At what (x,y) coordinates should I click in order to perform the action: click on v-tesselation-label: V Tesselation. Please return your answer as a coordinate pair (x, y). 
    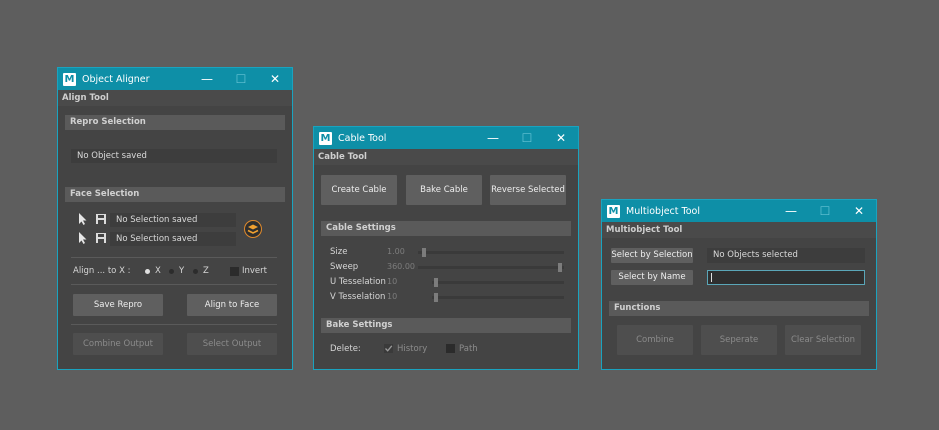
    Looking at the image, I should click on (358, 297).